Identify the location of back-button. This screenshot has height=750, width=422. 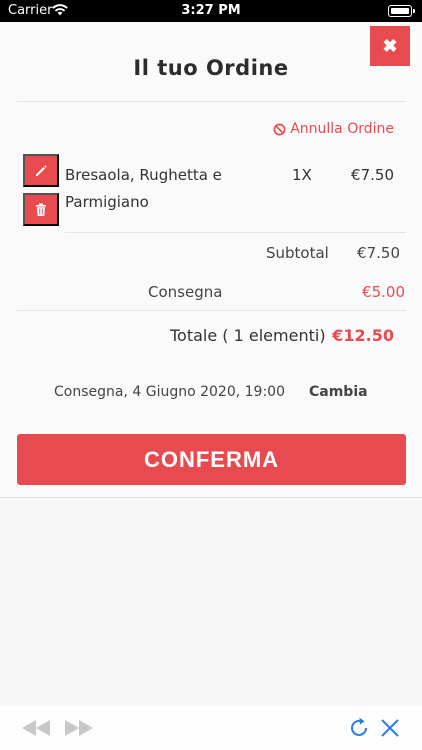
(36, 728).